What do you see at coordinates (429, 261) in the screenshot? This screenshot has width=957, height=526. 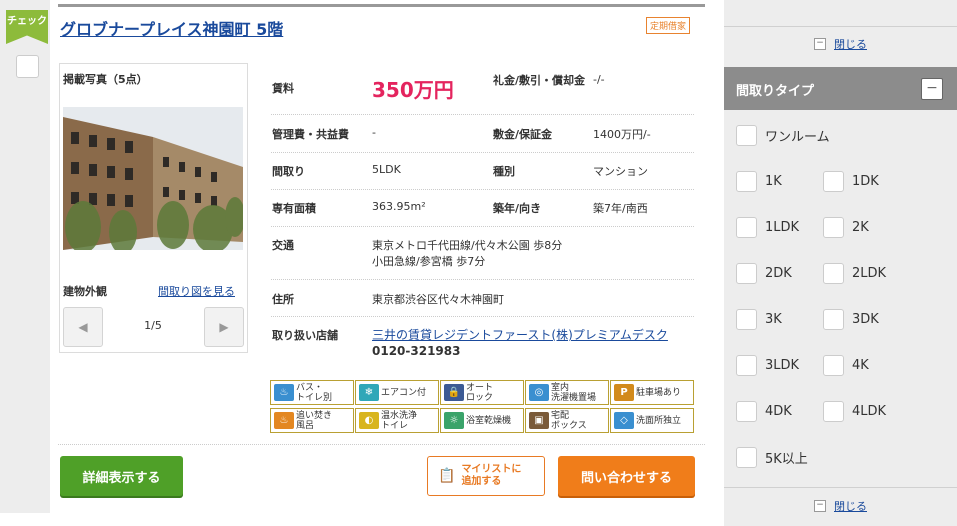 I see `access-line-2: 小田急線/参宮橋 歩7分` at bounding box center [429, 261].